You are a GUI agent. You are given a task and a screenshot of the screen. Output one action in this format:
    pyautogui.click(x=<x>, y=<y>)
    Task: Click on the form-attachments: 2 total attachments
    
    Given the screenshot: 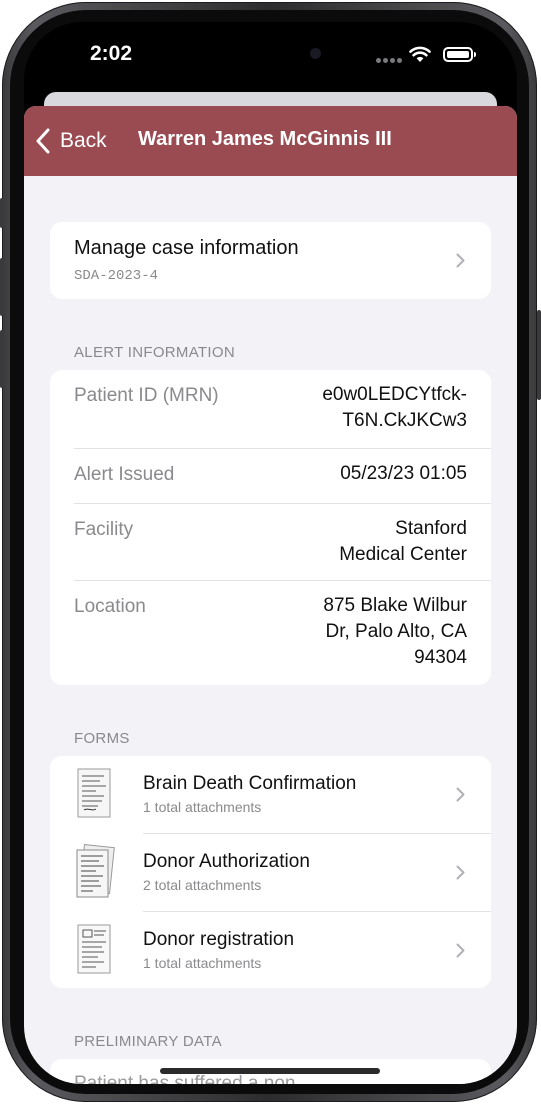 What is the action you would take?
    pyautogui.click(x=202, y=885)
    